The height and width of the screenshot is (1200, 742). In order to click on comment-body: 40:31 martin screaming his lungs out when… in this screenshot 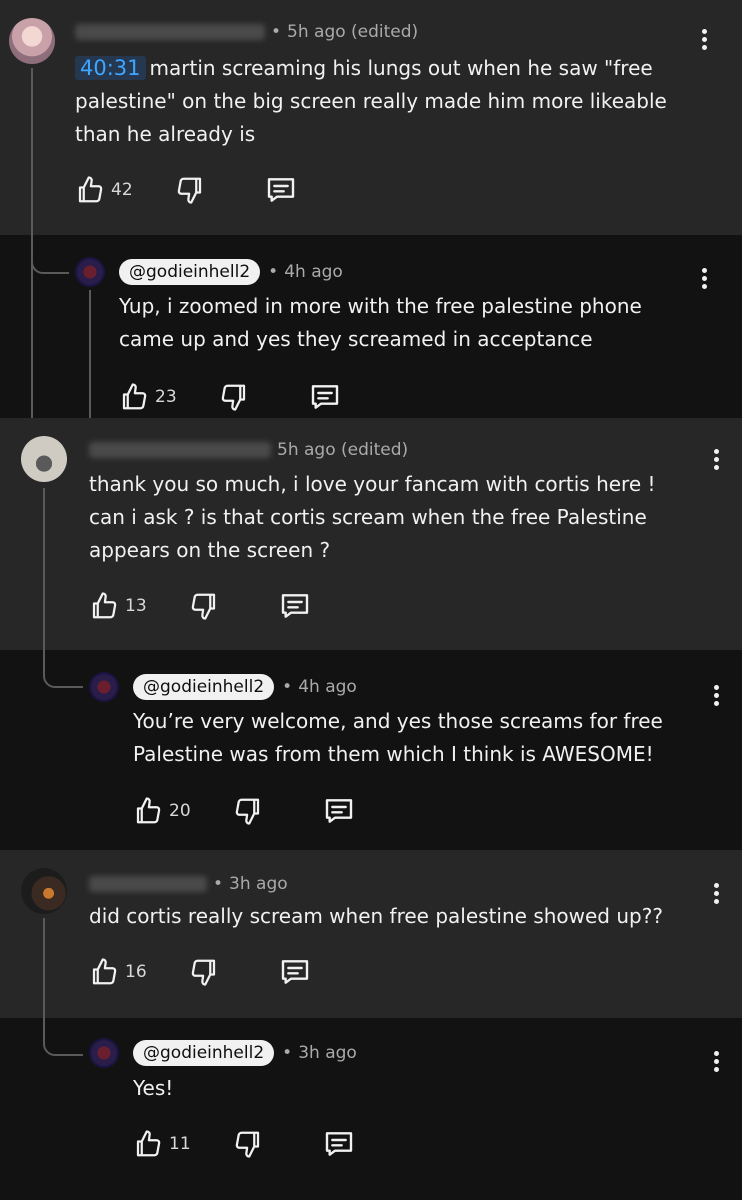, I will do `click(385, 101)`.